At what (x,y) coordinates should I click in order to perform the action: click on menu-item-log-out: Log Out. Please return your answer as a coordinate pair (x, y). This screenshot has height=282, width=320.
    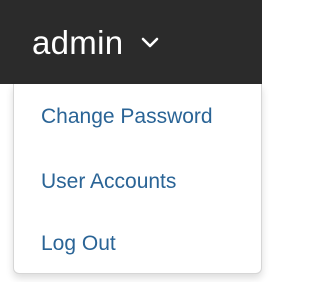
    Looking at the image, I should click on (78, 244).